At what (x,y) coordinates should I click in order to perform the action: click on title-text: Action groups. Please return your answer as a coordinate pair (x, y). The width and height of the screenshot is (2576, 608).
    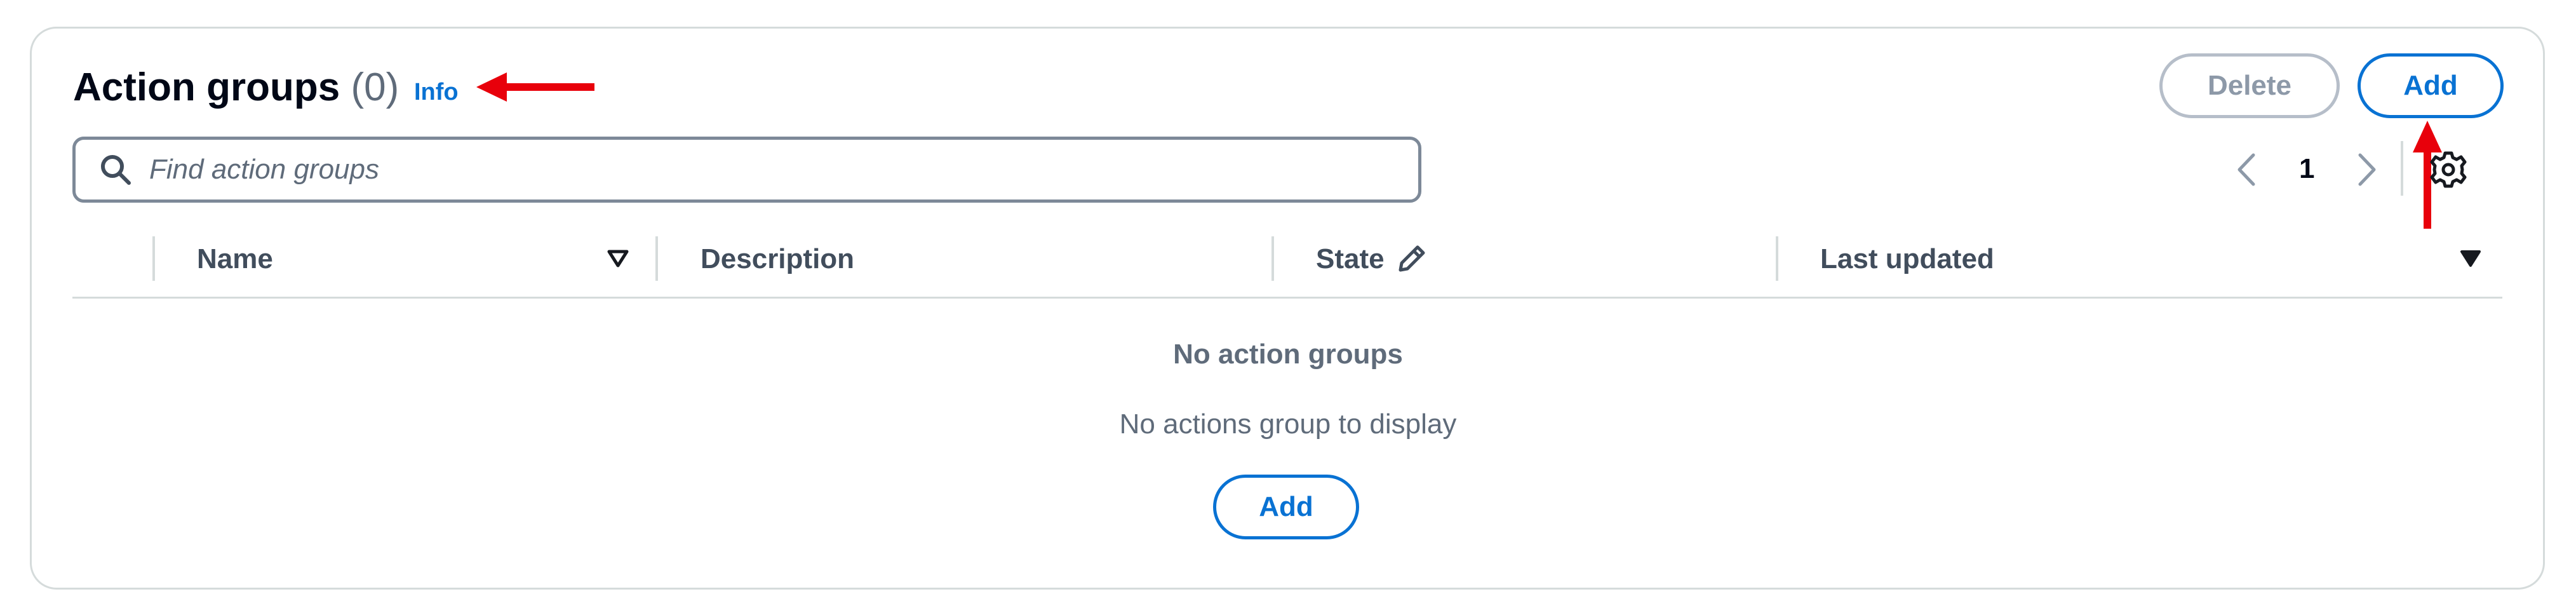
    Looking at the image, I should click on (206, 87).